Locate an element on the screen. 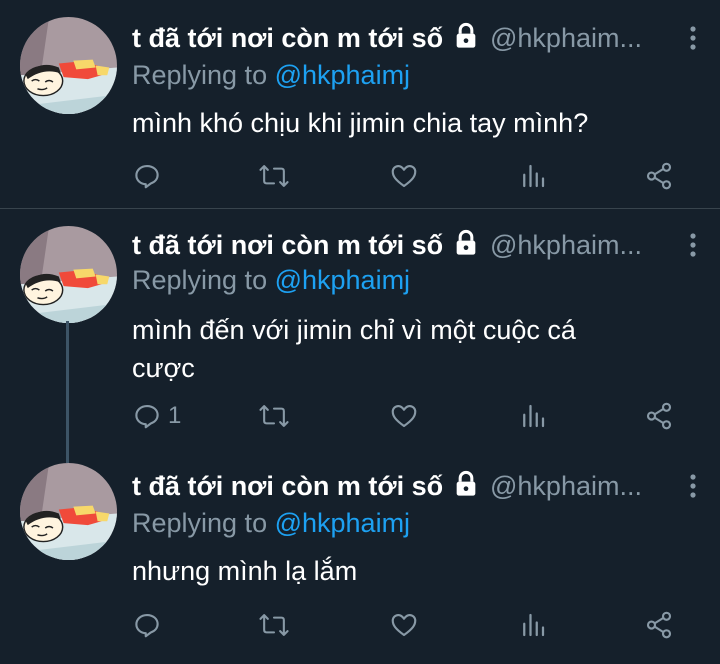 The image size is (720, 664). thread-line is located at coordinates (67, 392).